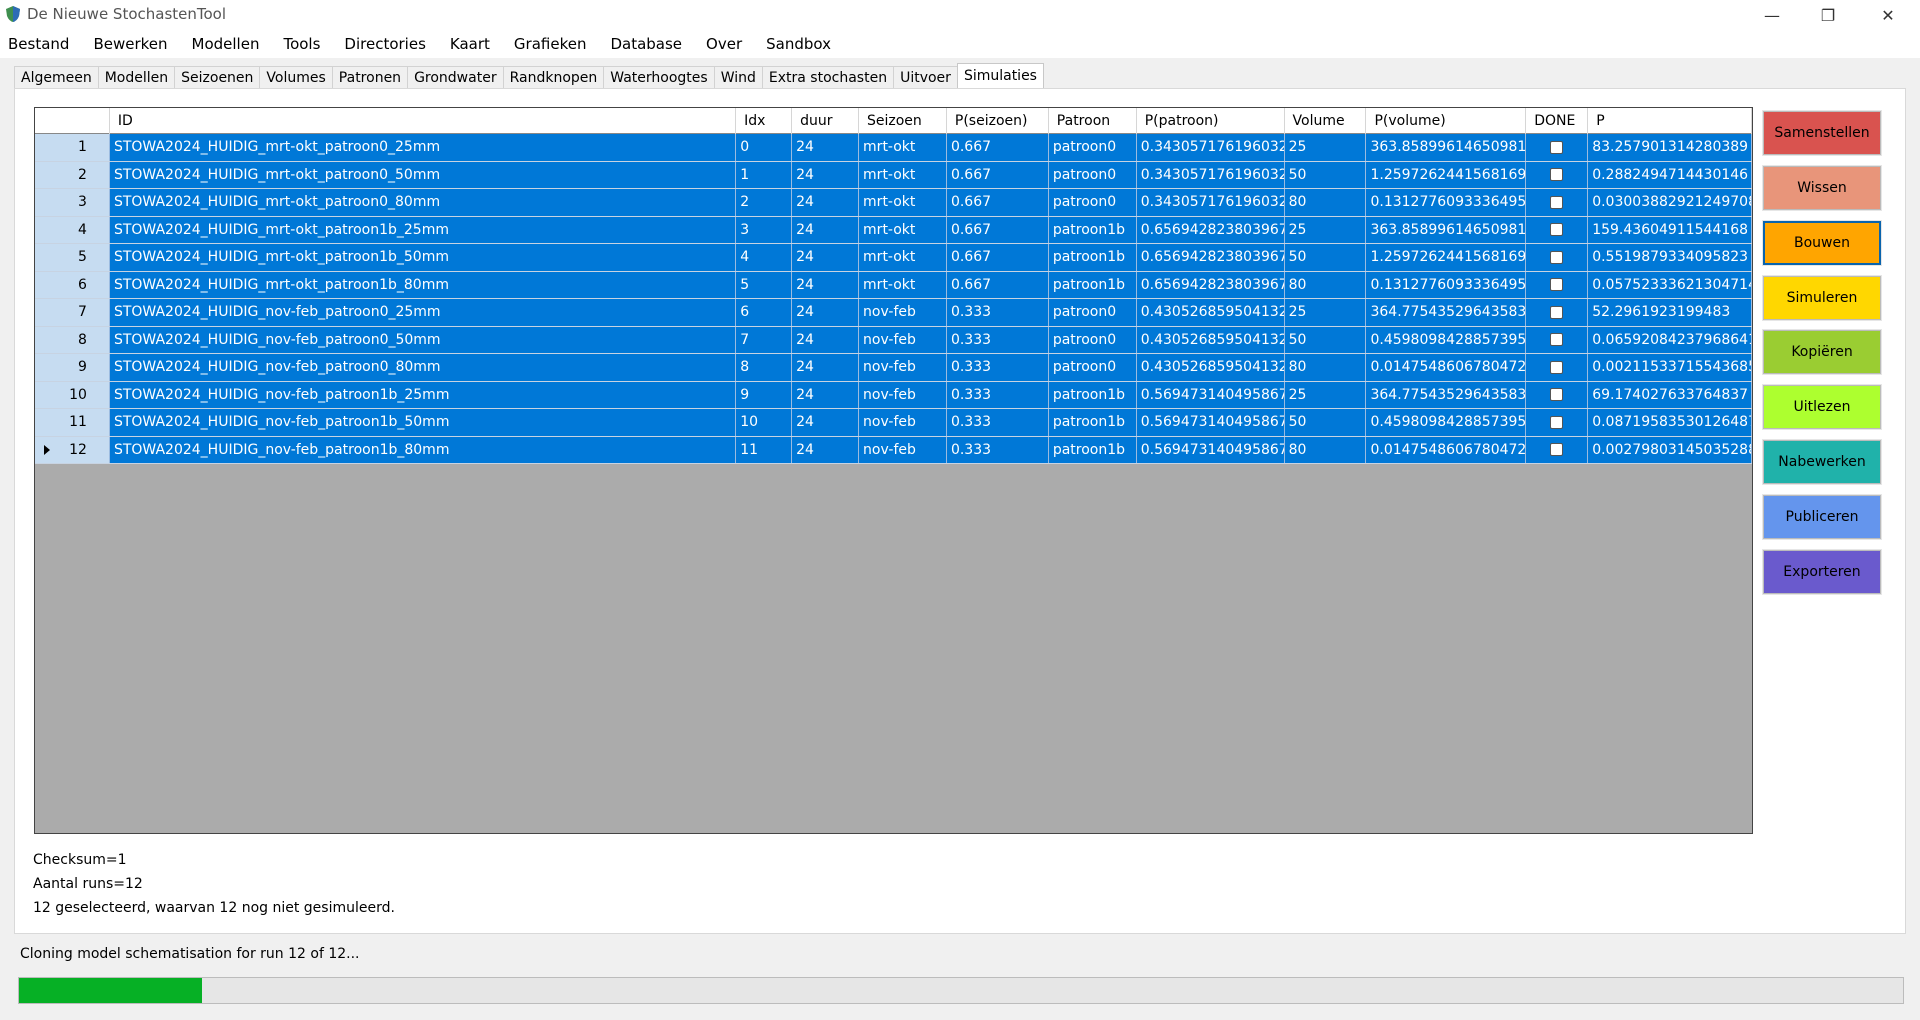 This screenshot has height=1020, width=1920. Describe the element at coordinates (1888, 15) in the screenshot. I see `close-button: ✕` at that location.